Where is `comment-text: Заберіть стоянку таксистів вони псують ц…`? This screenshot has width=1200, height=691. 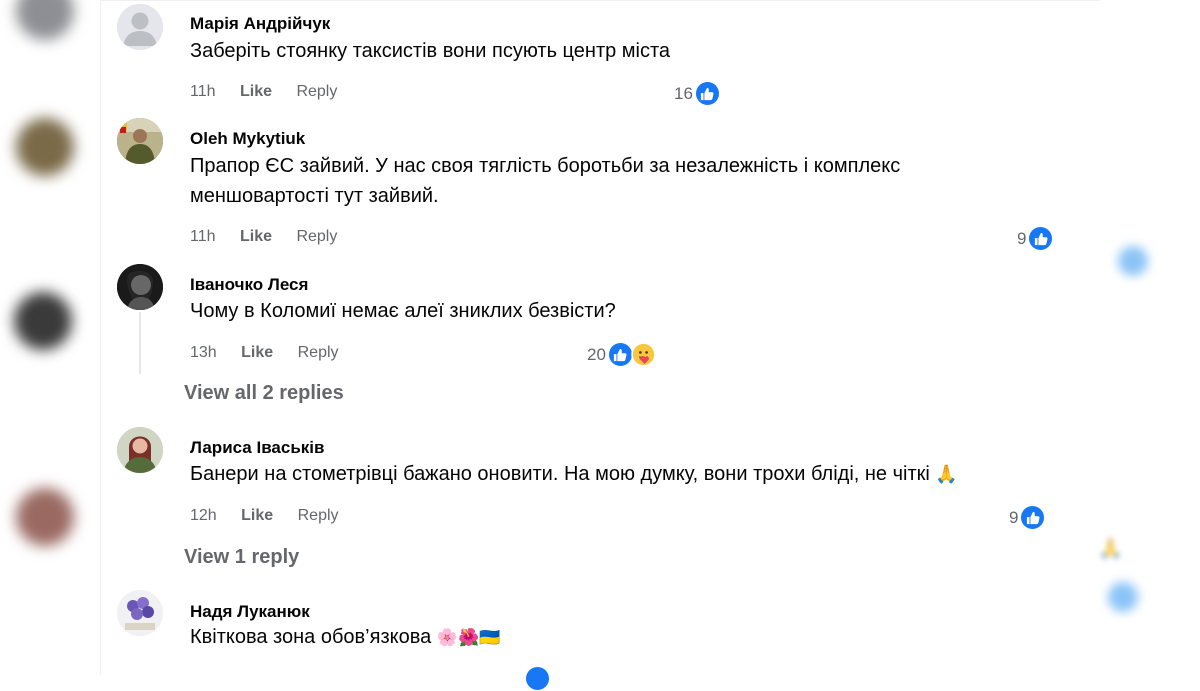 comment-text: Заберіть стоянку таксистів вони псують ц… is located at coordinates (430, 51).